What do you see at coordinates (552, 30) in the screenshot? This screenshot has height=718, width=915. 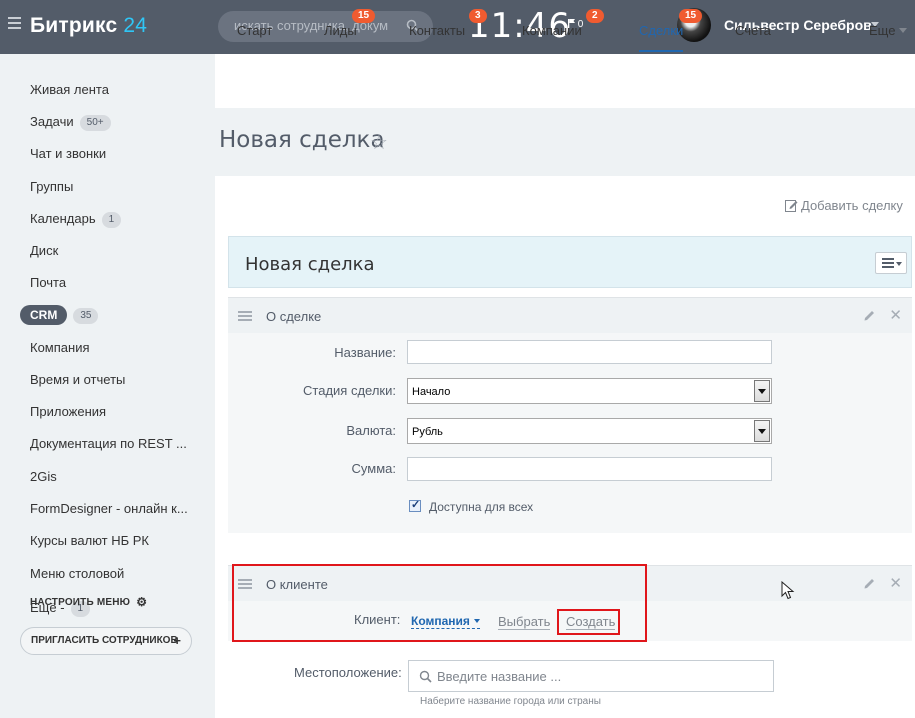 I see `tab-label: Компании` at bounding box center [552, 30].